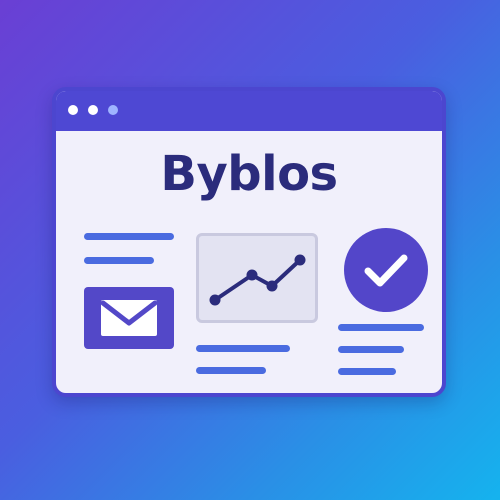 This screenshot has height=500, width=500. Describe the element at coordinates (113, 110) in the screenshot. I see `window-maximize-dot` at that location.